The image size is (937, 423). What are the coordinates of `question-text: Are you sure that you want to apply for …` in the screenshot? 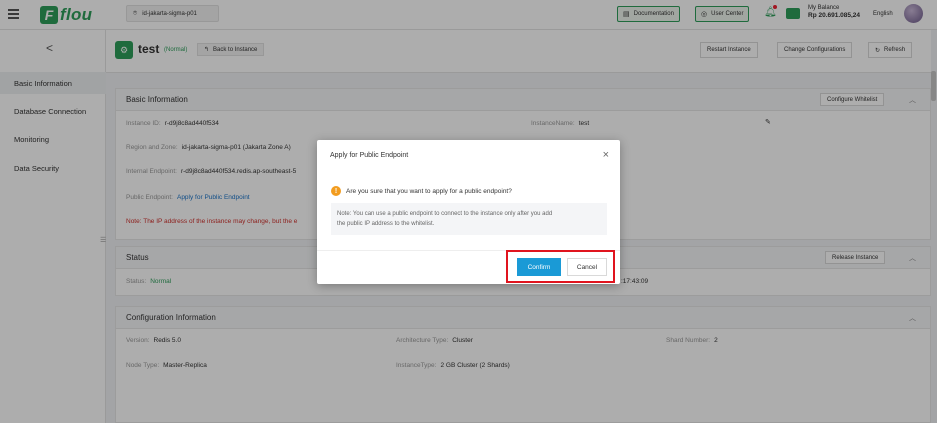 It's located at (429, 191).